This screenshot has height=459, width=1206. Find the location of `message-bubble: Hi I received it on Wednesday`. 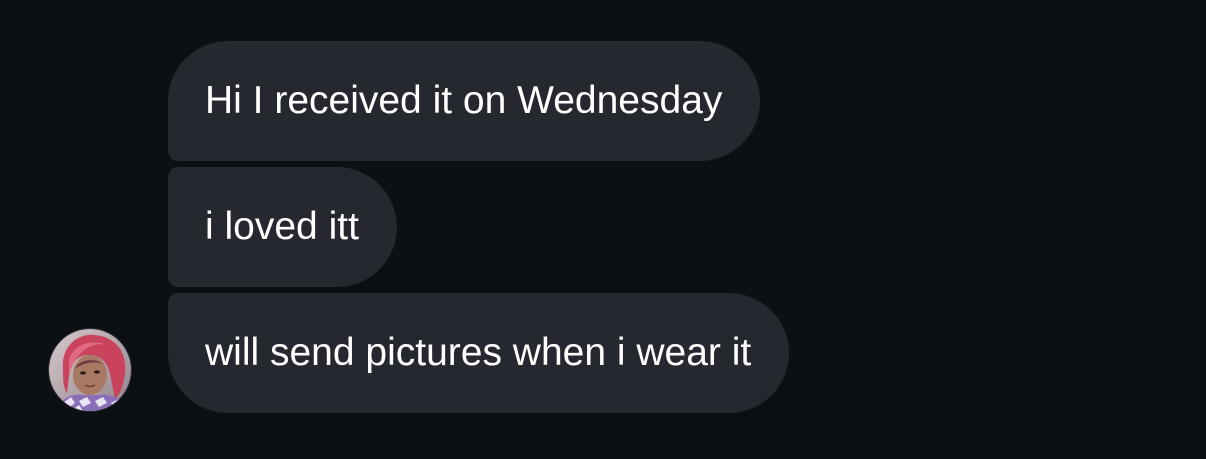

message-bubble: Hi I received it on Wednesday is located at coordinates (464, 101).